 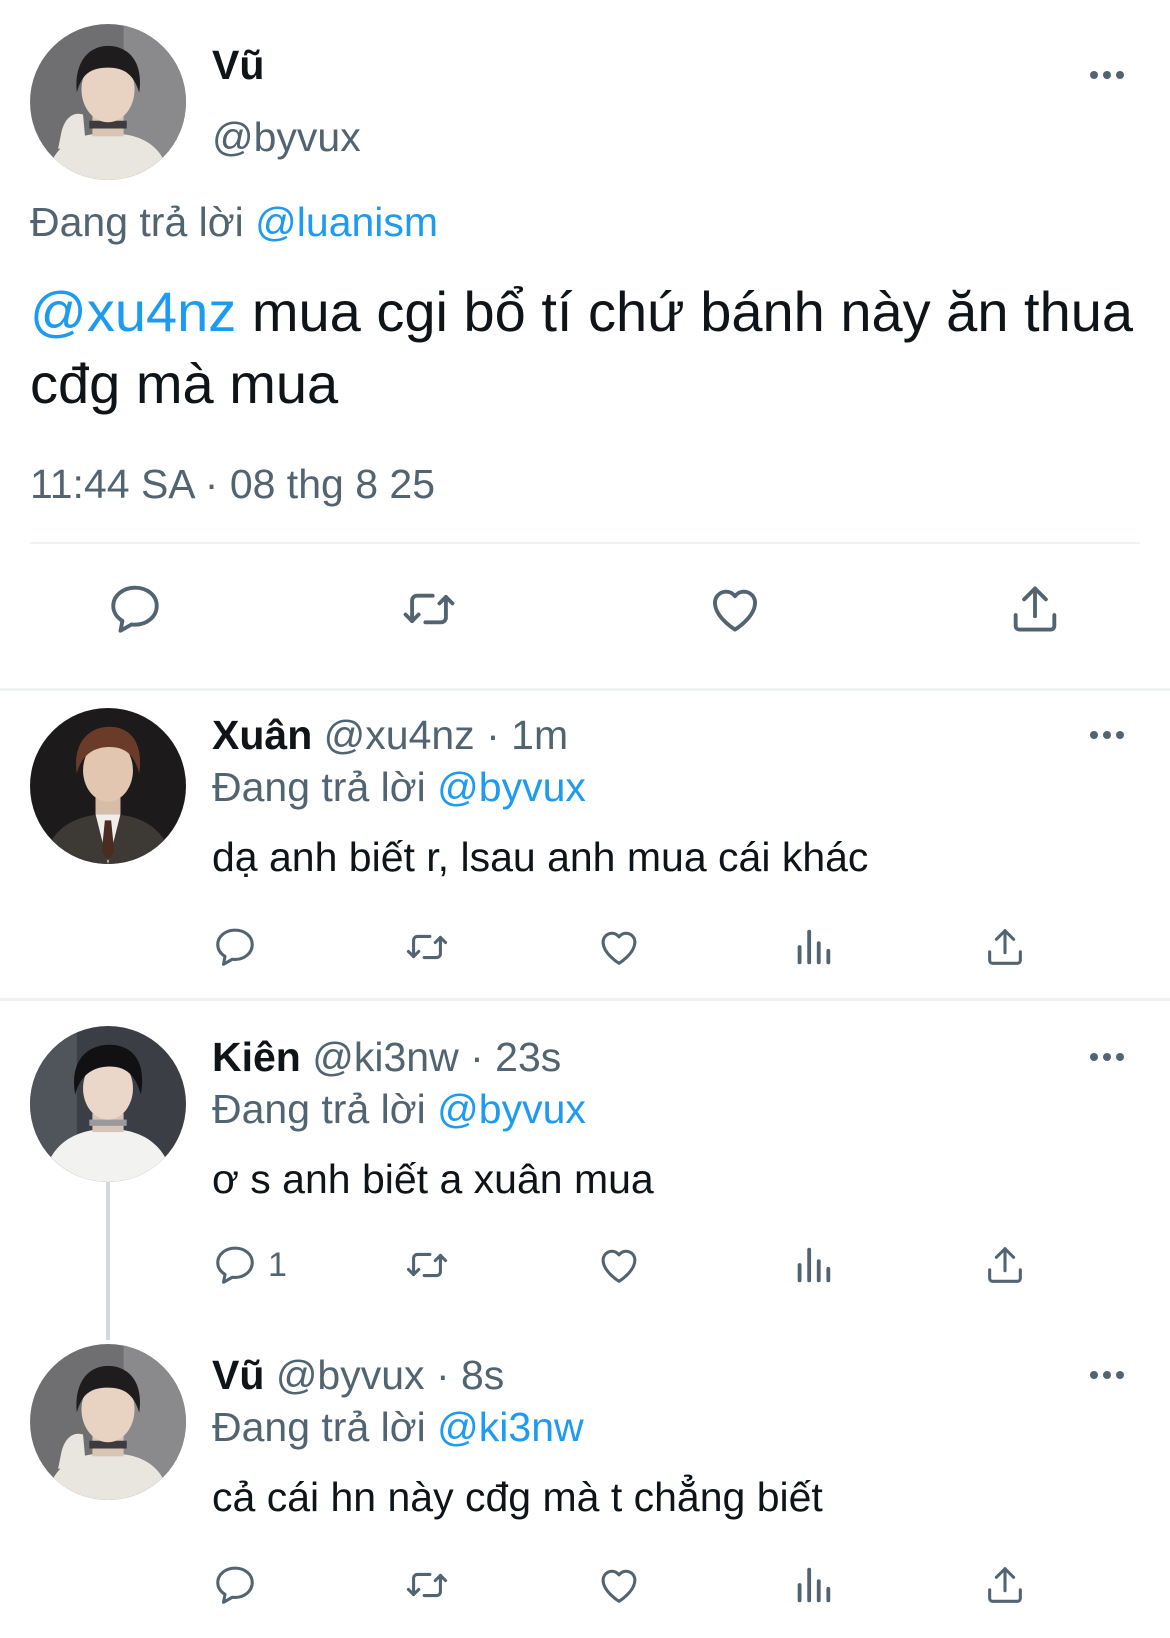 I want to click on reply-header: Xuân @xu4nz · 1m, so click(x=390, y=735).